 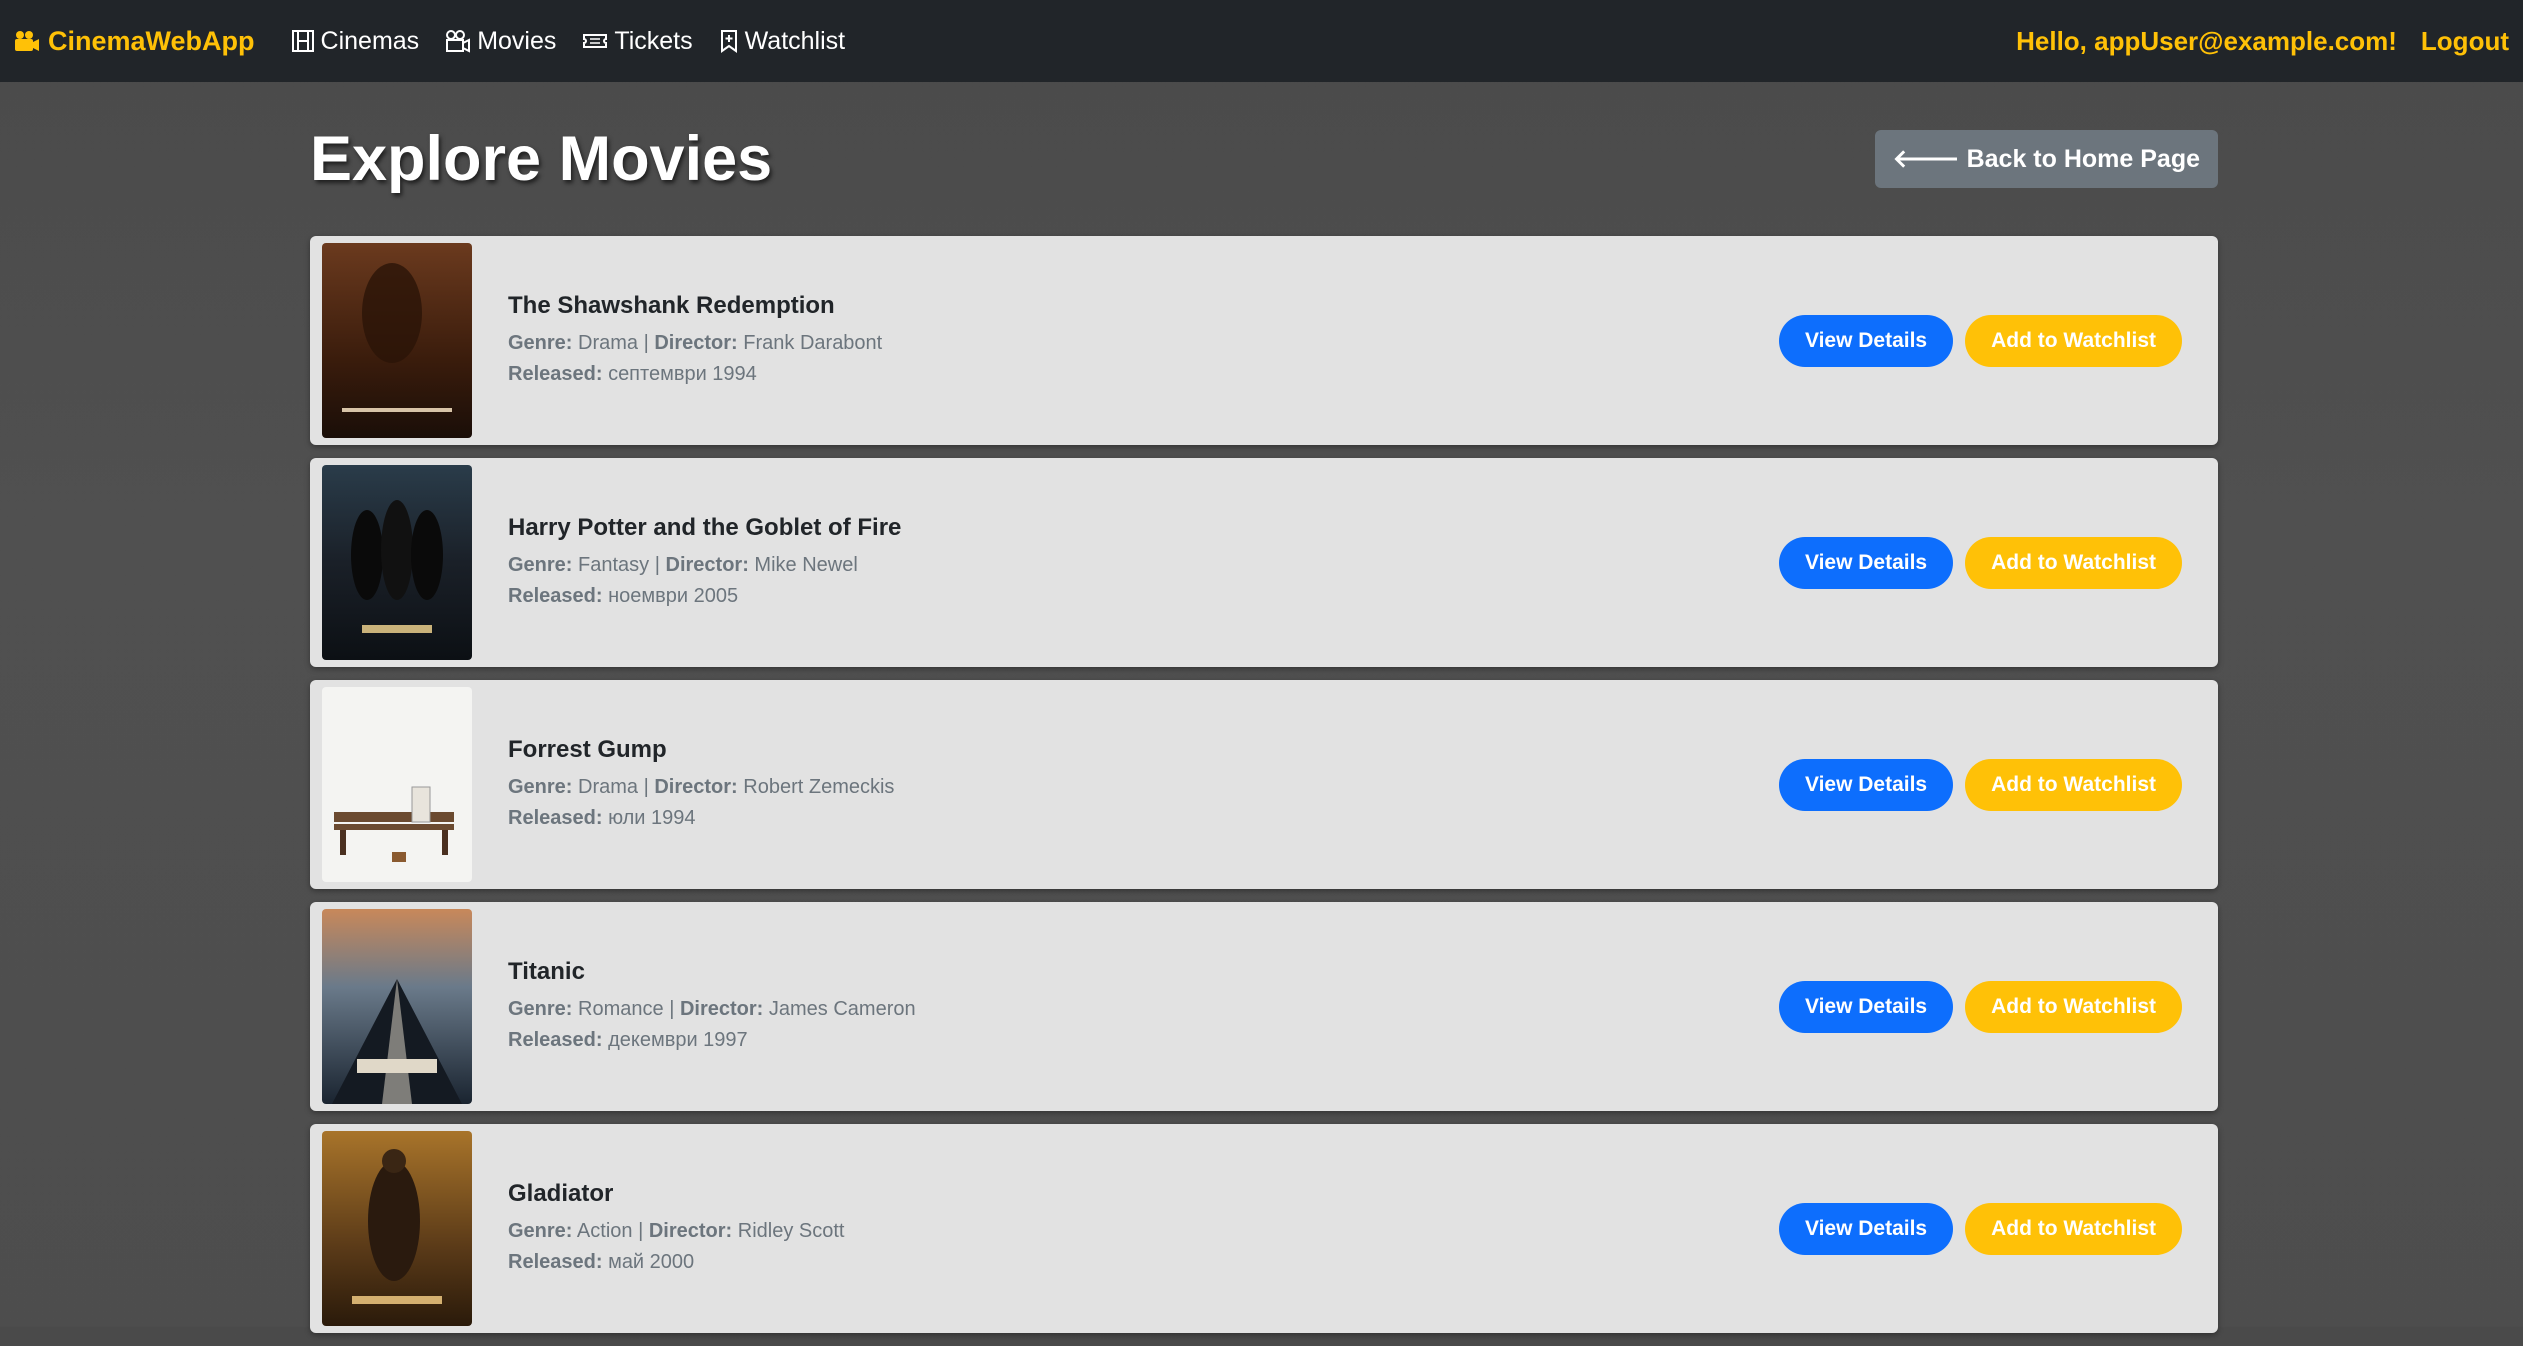 I want to click on nav-watchlist: Watchlist, so click(x=782, y=41).